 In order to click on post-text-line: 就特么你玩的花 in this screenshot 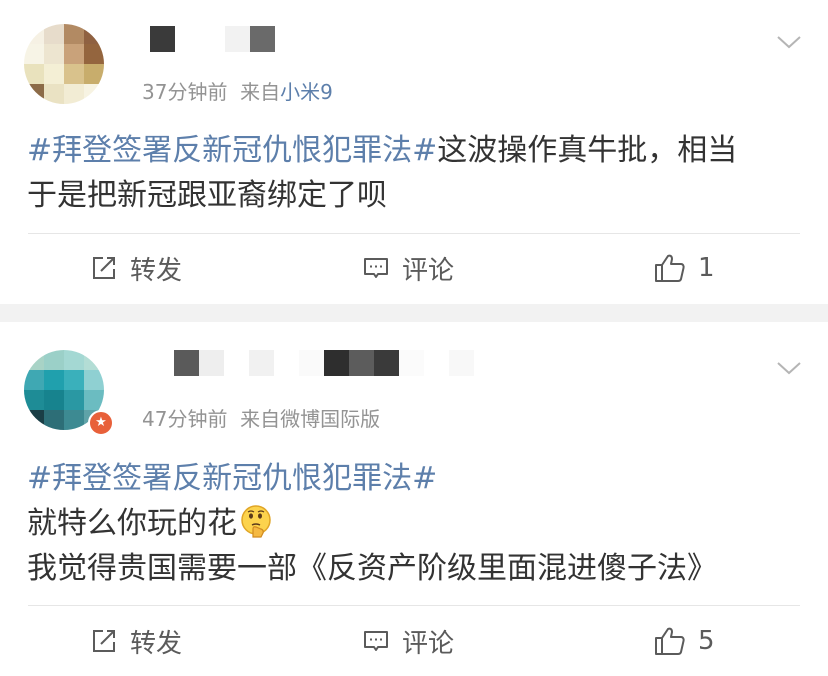, I will do `click(132, 523)`.